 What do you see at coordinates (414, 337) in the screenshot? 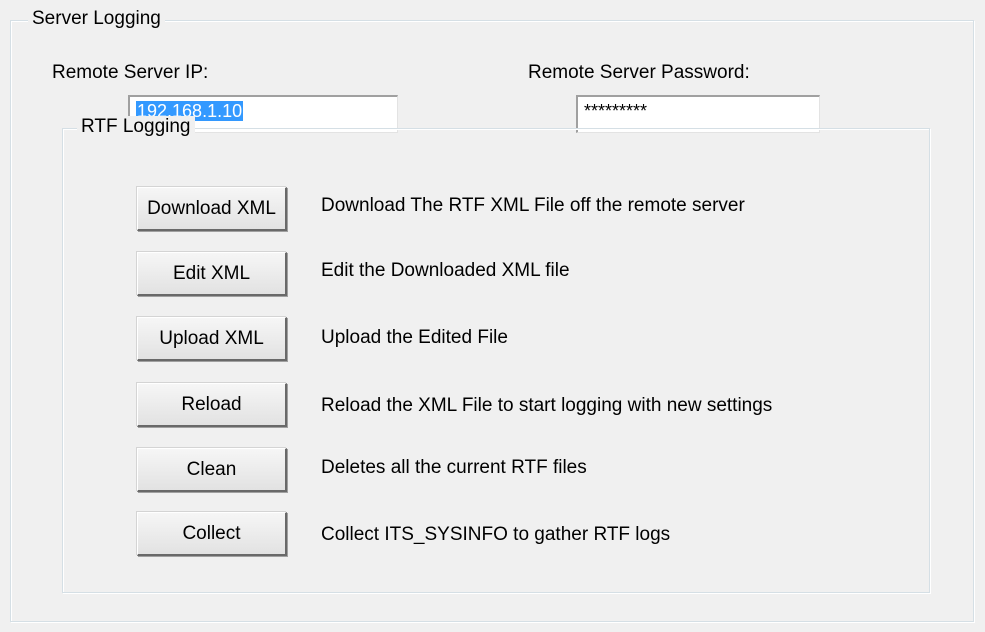
I see `upload-xml-description: Upload the Edited File` at bounding box center [414, 337].